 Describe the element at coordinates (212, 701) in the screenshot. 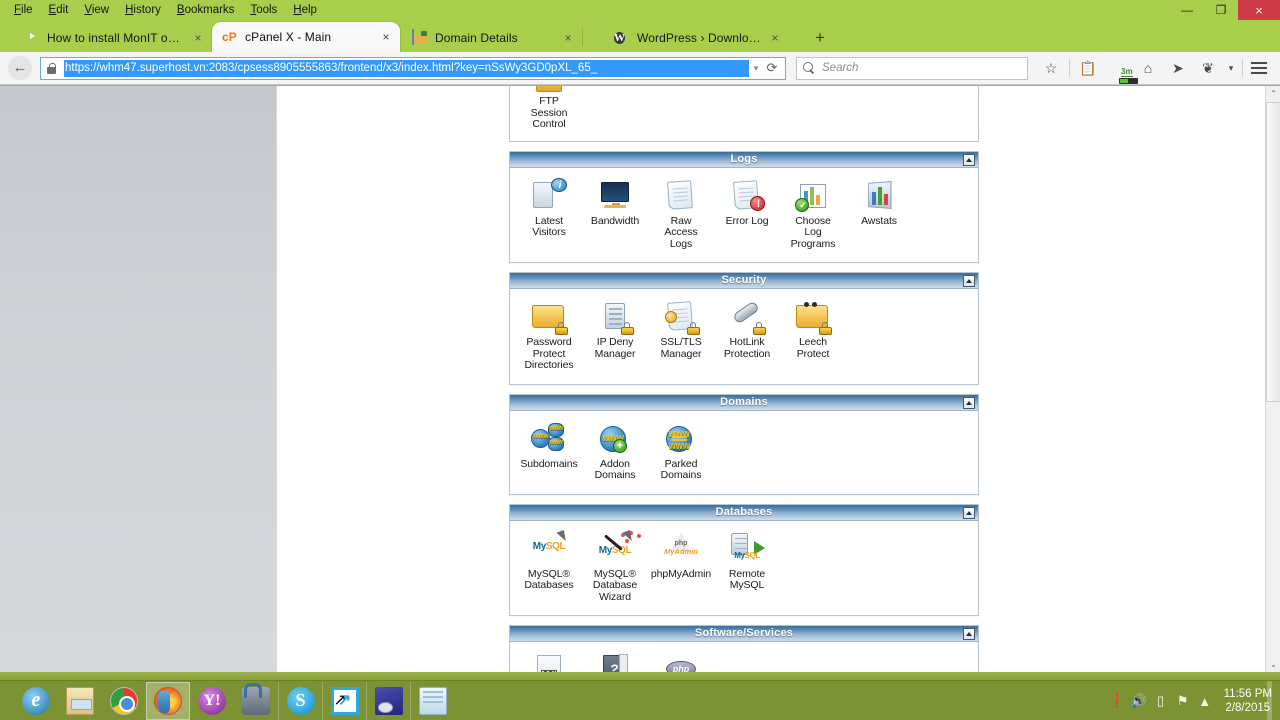

I see `taskbar-app-yahoo-messenger: Y!` at that location.